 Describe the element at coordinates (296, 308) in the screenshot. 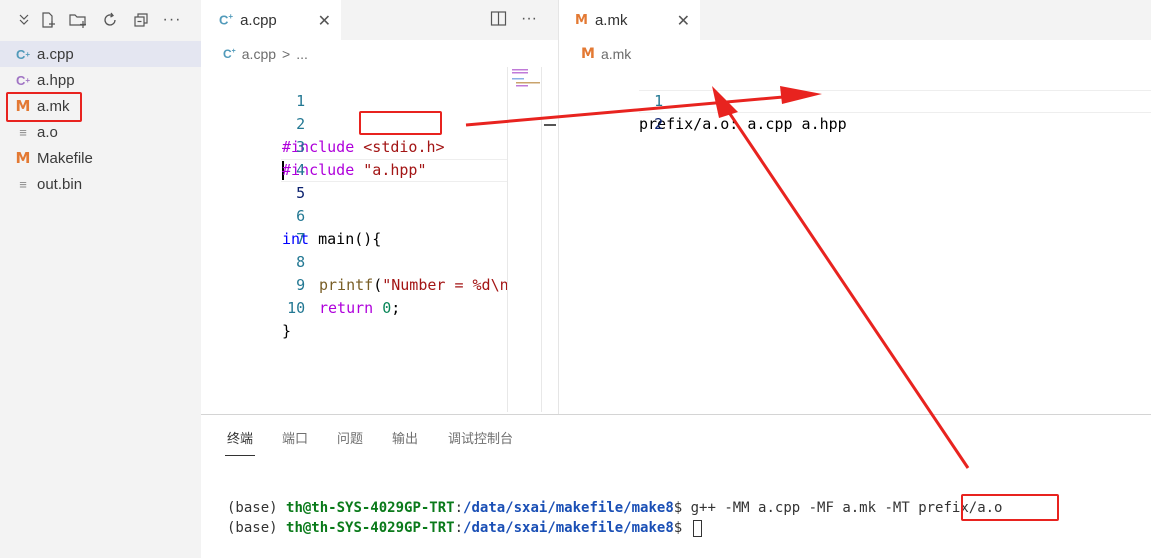

I see `line-number: 10` at that location.